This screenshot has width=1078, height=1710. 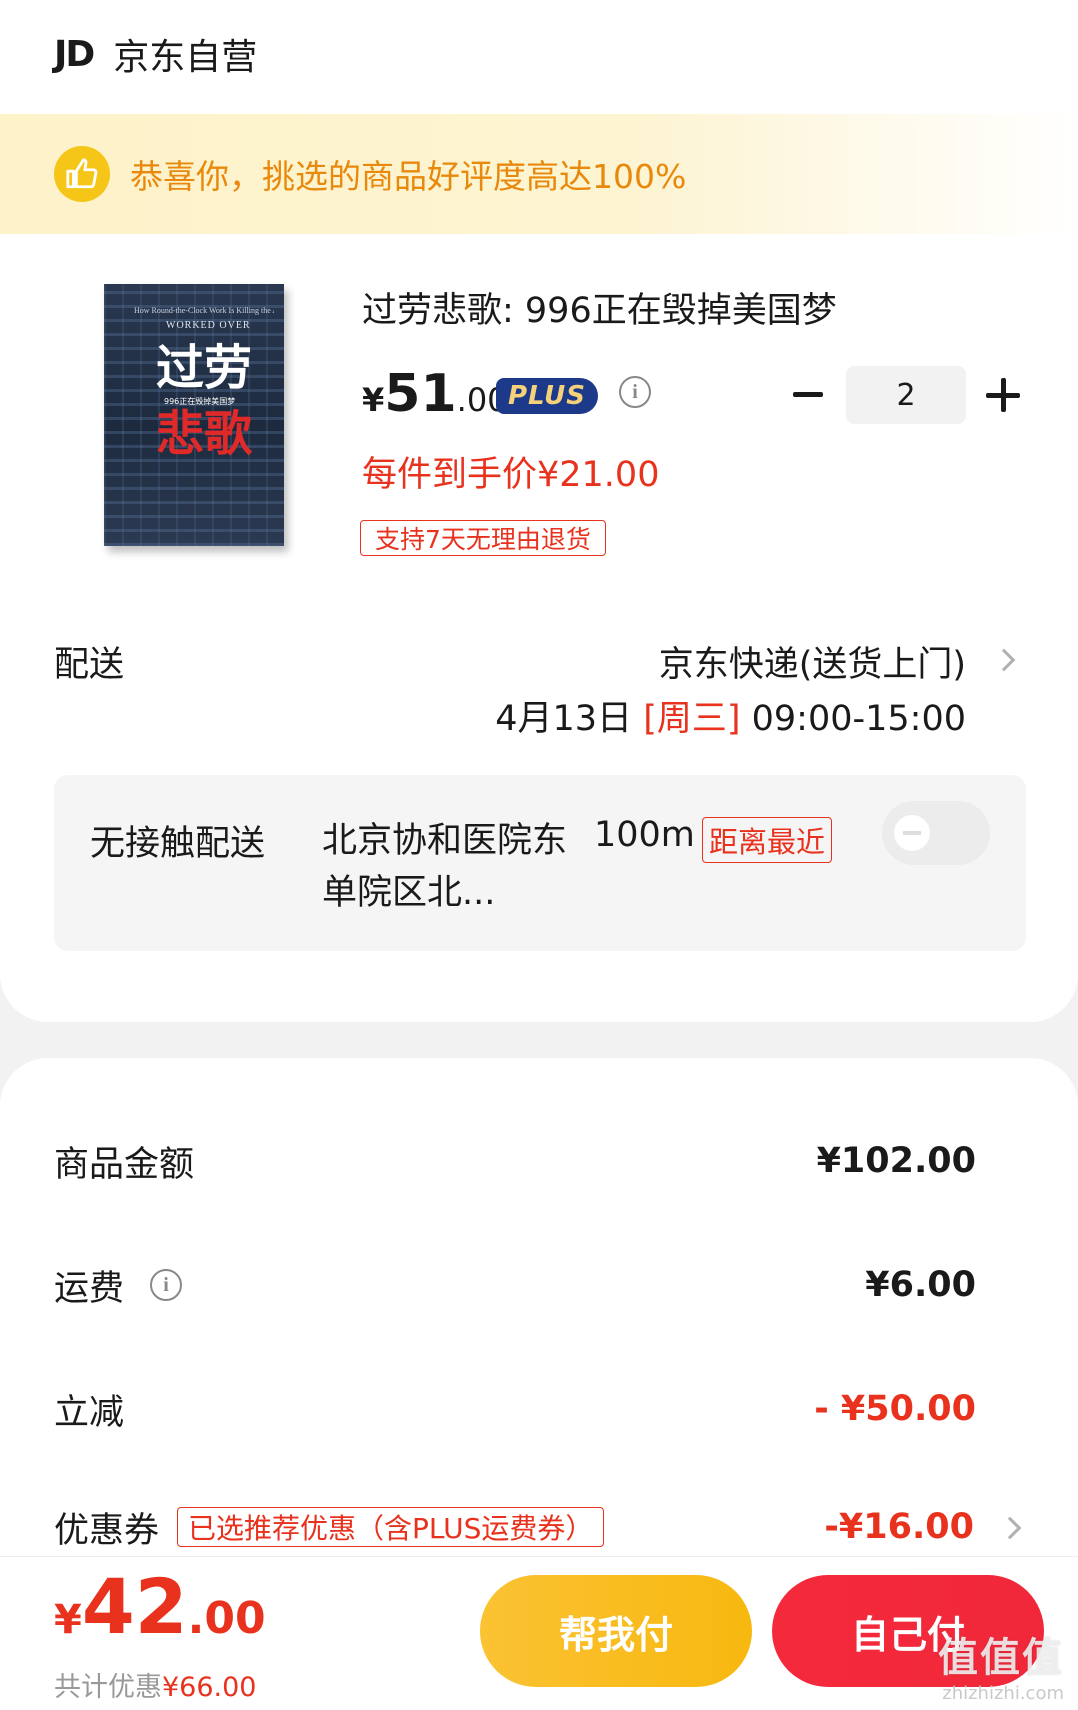 What do you see at coordinates (858, 719) in the screenshot?
I see `delivery-slot: 09:00-15:00` at bounding box center [858, 719].